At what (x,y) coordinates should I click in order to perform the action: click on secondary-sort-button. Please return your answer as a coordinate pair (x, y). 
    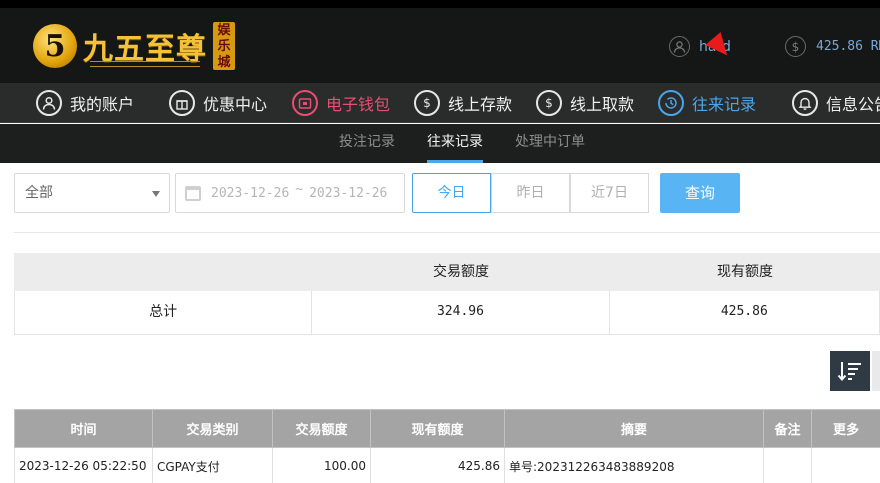
    Looking at the image, I should click on (876, 371).